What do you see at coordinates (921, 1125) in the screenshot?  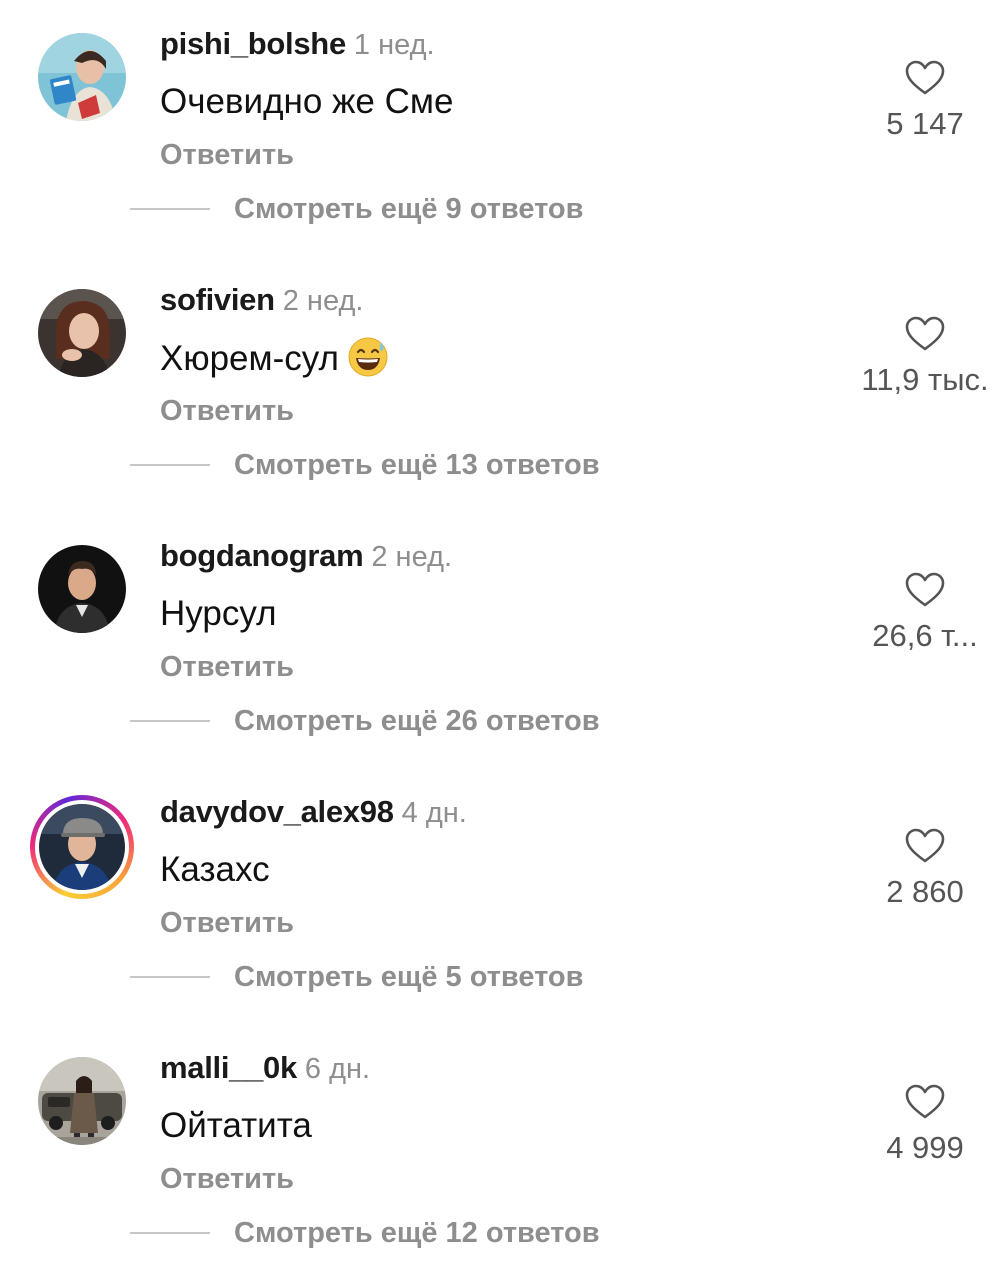 I see `like-button: 4 999` at bounding box center [921, 1125].